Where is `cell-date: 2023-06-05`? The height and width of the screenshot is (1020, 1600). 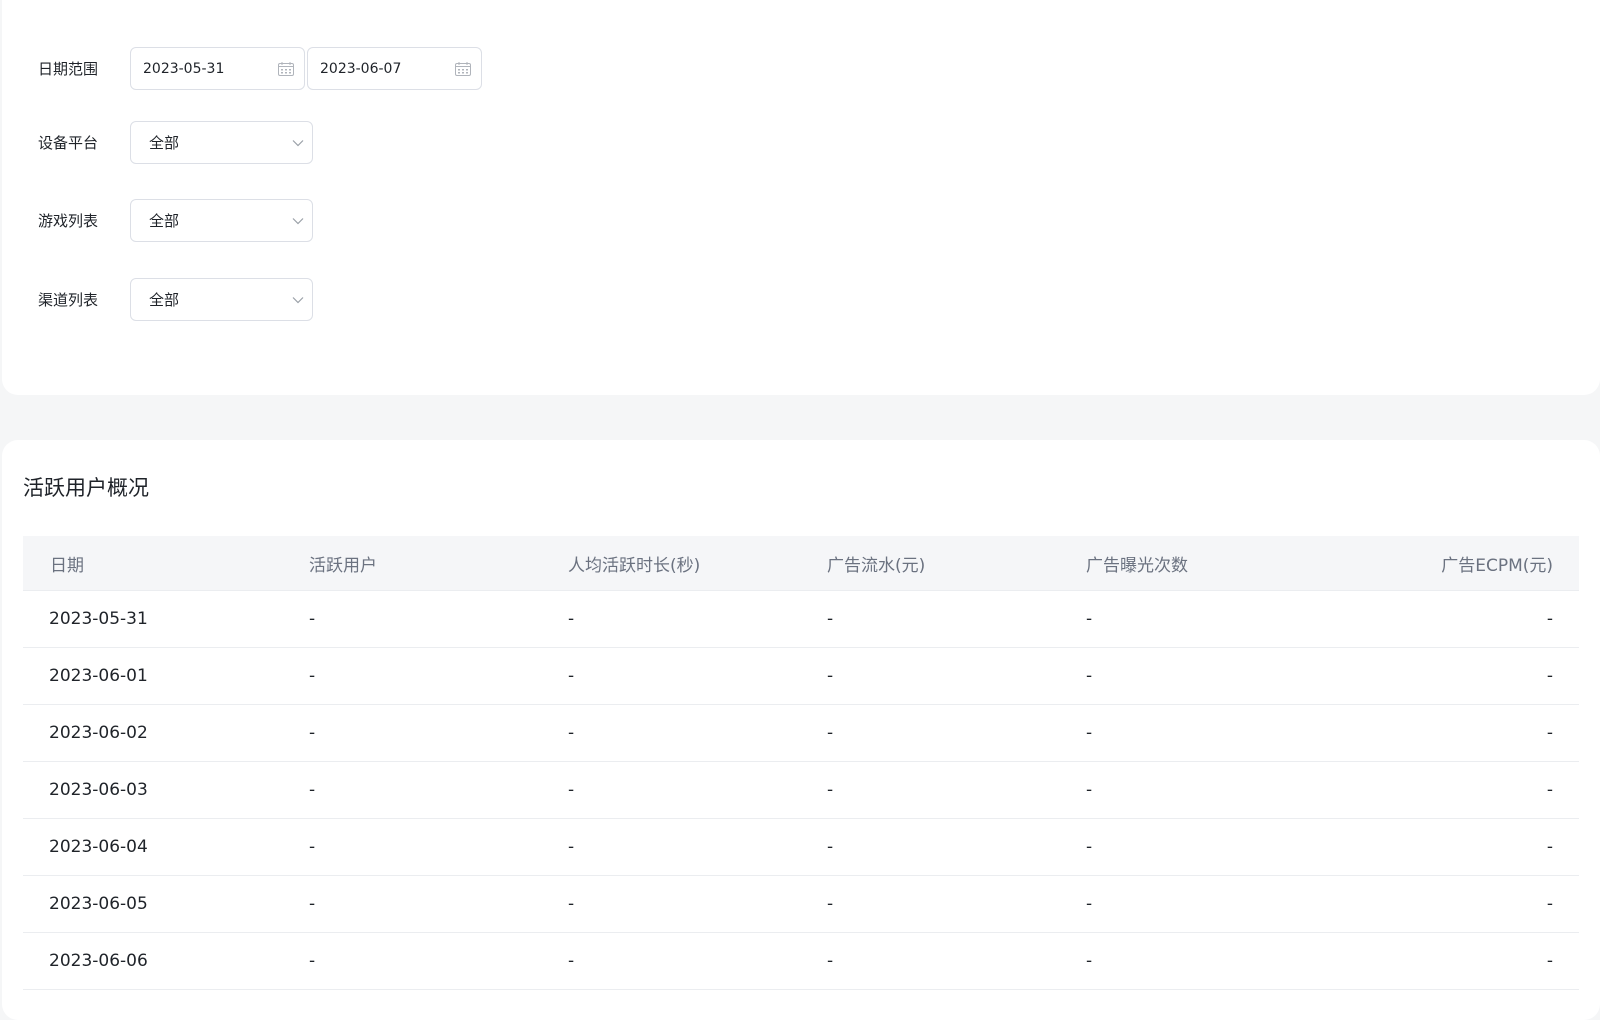 cell-date: 2023-06-05 is located at coordinates (98, 904).